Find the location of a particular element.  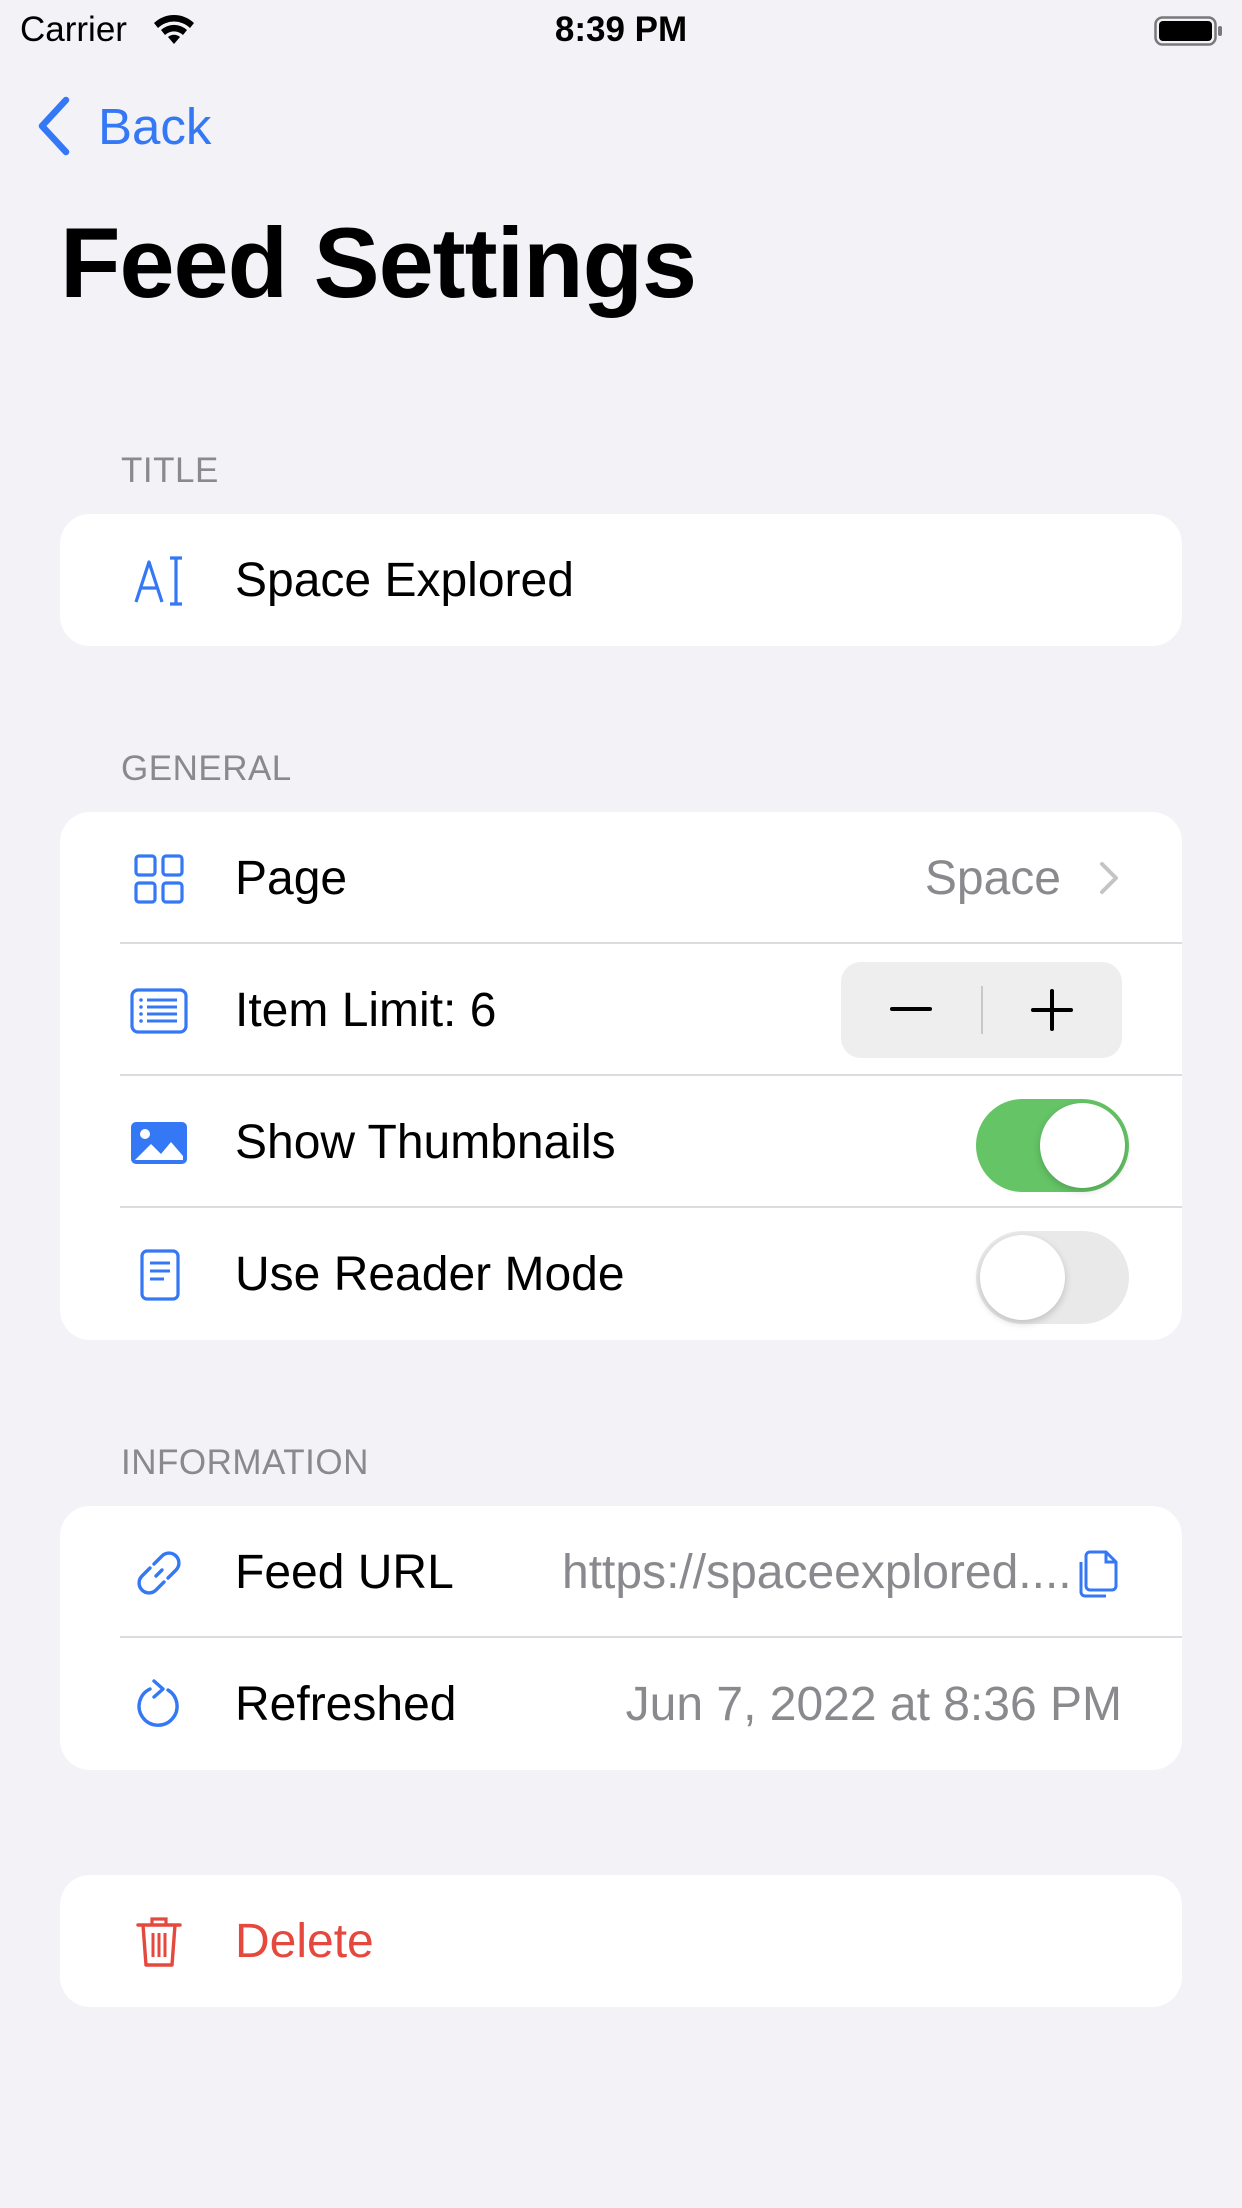

reader-mode-row: Use Reader Mode is located at coordinates (621, 1274).